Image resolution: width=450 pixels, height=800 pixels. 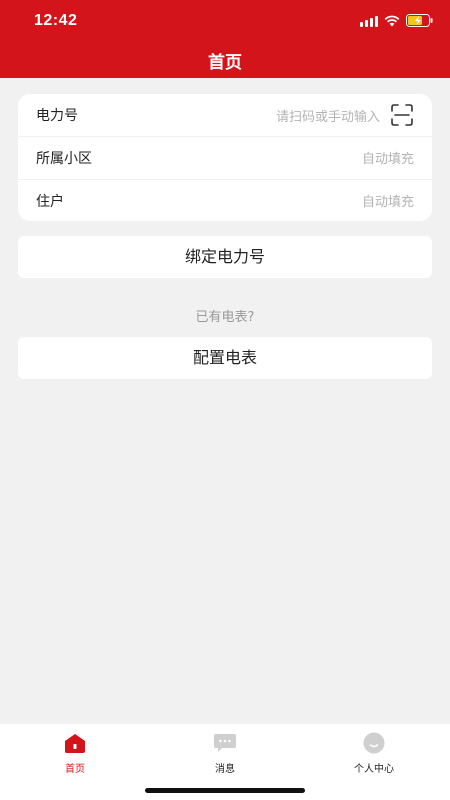 What do you see at coordinates (369, 21) in the screenshot?
I see `signal-icon` at bounding box center [369, 21].